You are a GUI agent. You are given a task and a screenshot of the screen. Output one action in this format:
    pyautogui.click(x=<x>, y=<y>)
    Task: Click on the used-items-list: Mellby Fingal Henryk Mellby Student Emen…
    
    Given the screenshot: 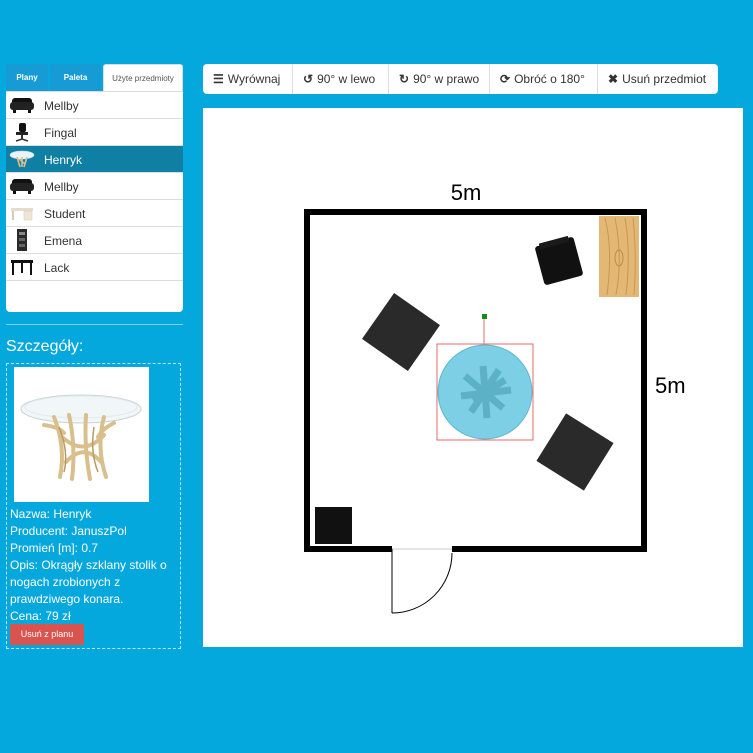 What is the action you would take?
    pyautogui.click(x=94, y=186)
    